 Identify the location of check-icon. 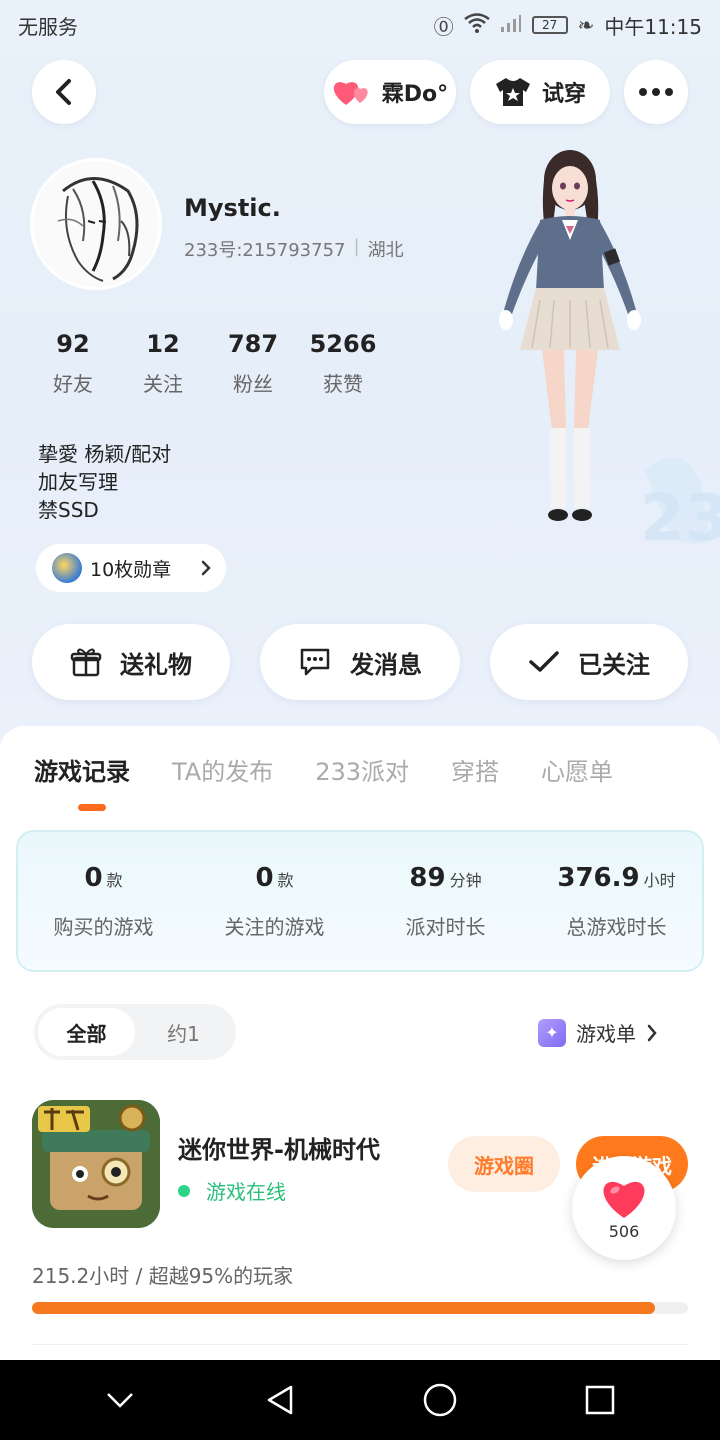
(544, 661).